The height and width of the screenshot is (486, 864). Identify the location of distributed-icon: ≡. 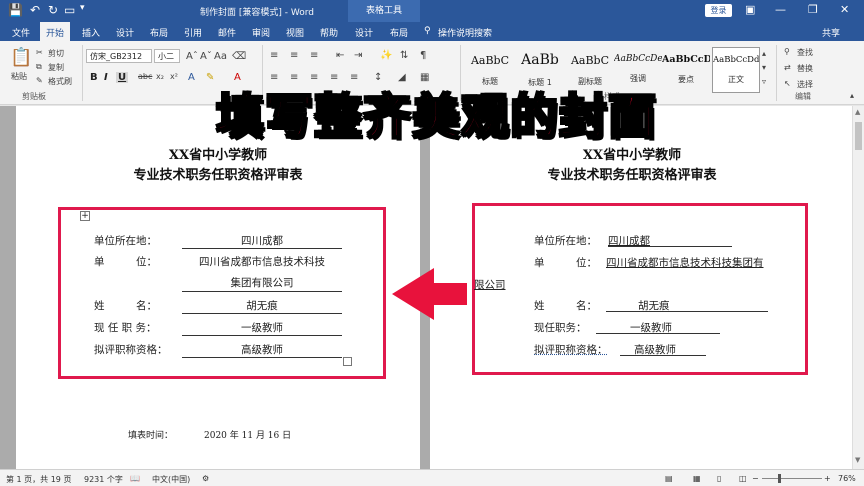
(354, 77).